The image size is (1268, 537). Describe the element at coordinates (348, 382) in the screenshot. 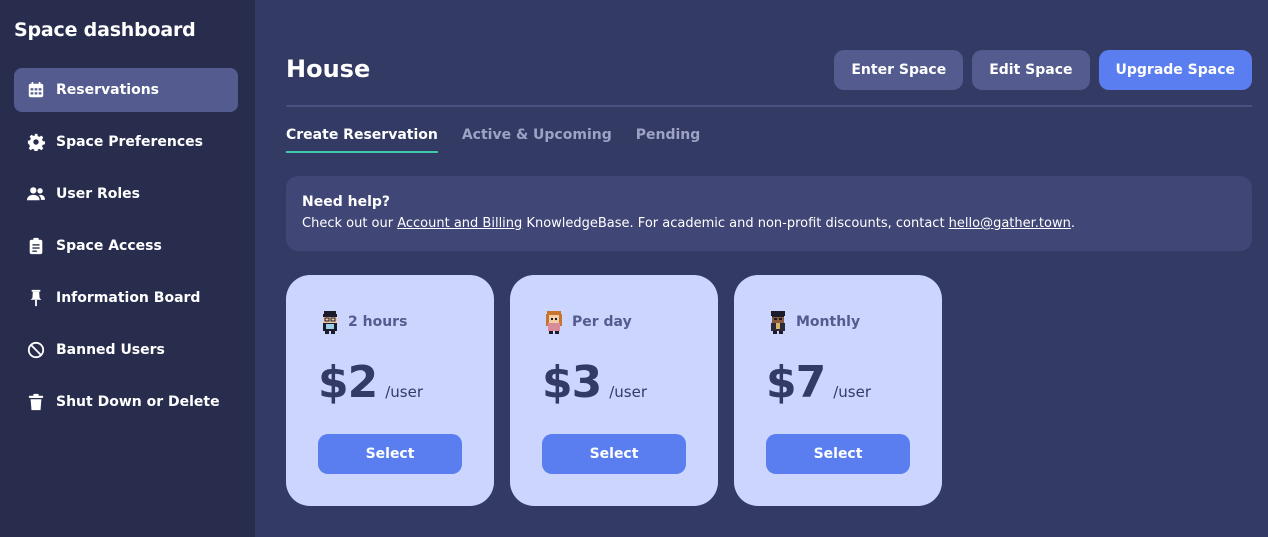

I see `plan-price: $2` at that location.